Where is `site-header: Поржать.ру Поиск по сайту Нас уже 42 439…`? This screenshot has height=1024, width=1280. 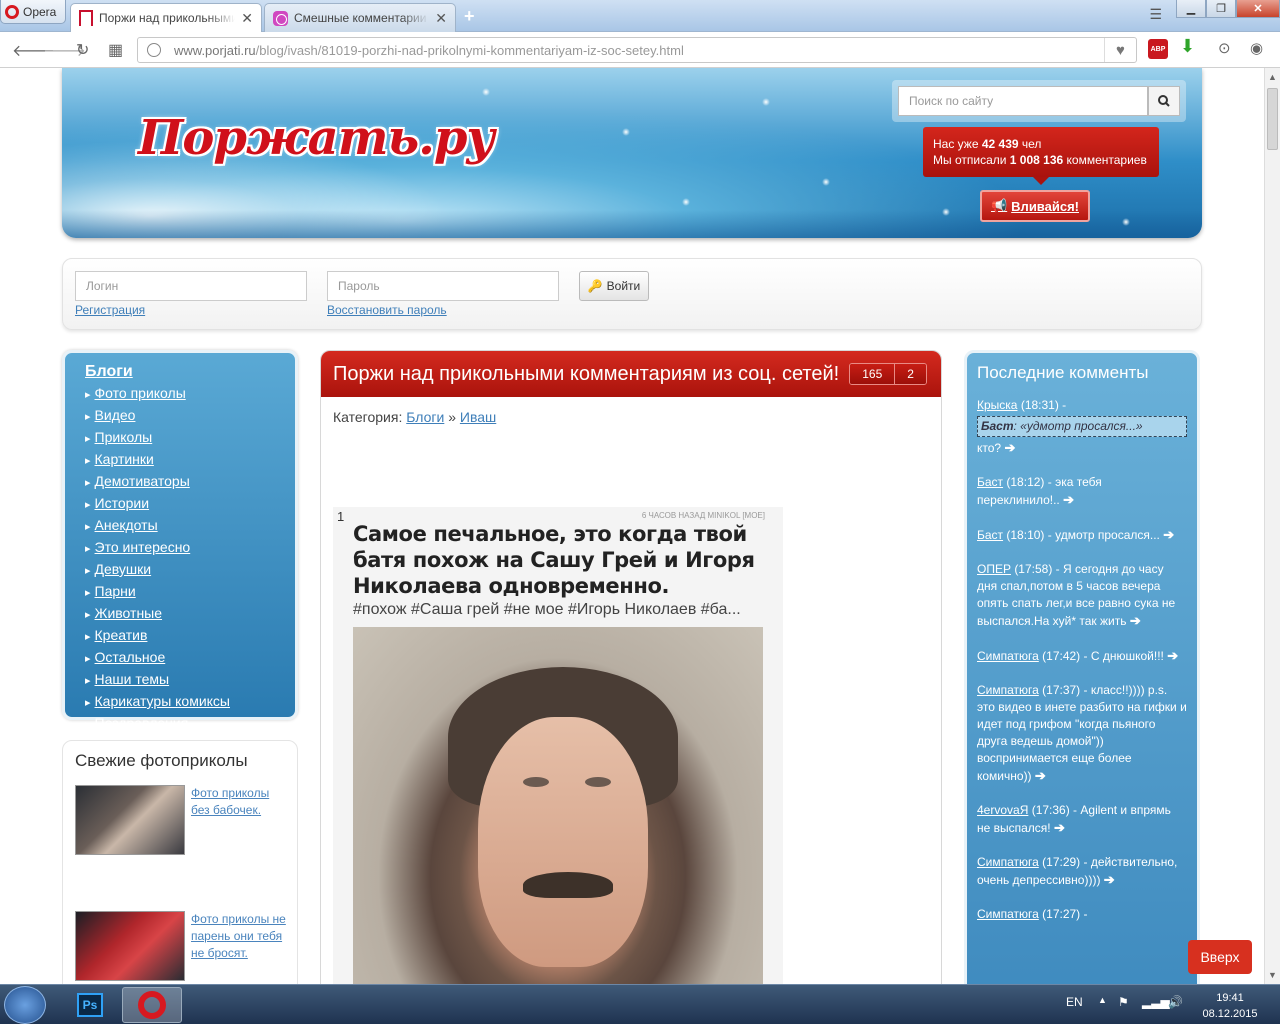 site-header: Поржать.ру Поиск по сайту Нас уже 42 439… is located at coordinates (632, 153).